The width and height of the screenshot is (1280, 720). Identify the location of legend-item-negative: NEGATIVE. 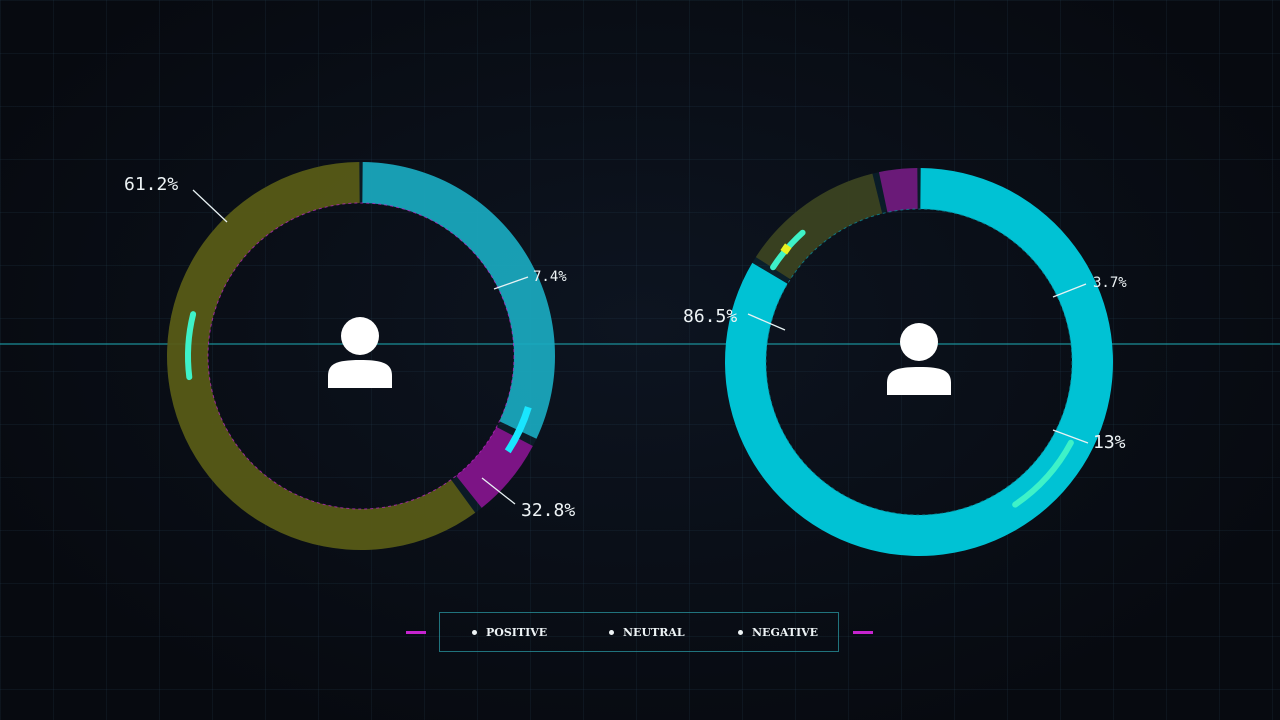
(778, 632).